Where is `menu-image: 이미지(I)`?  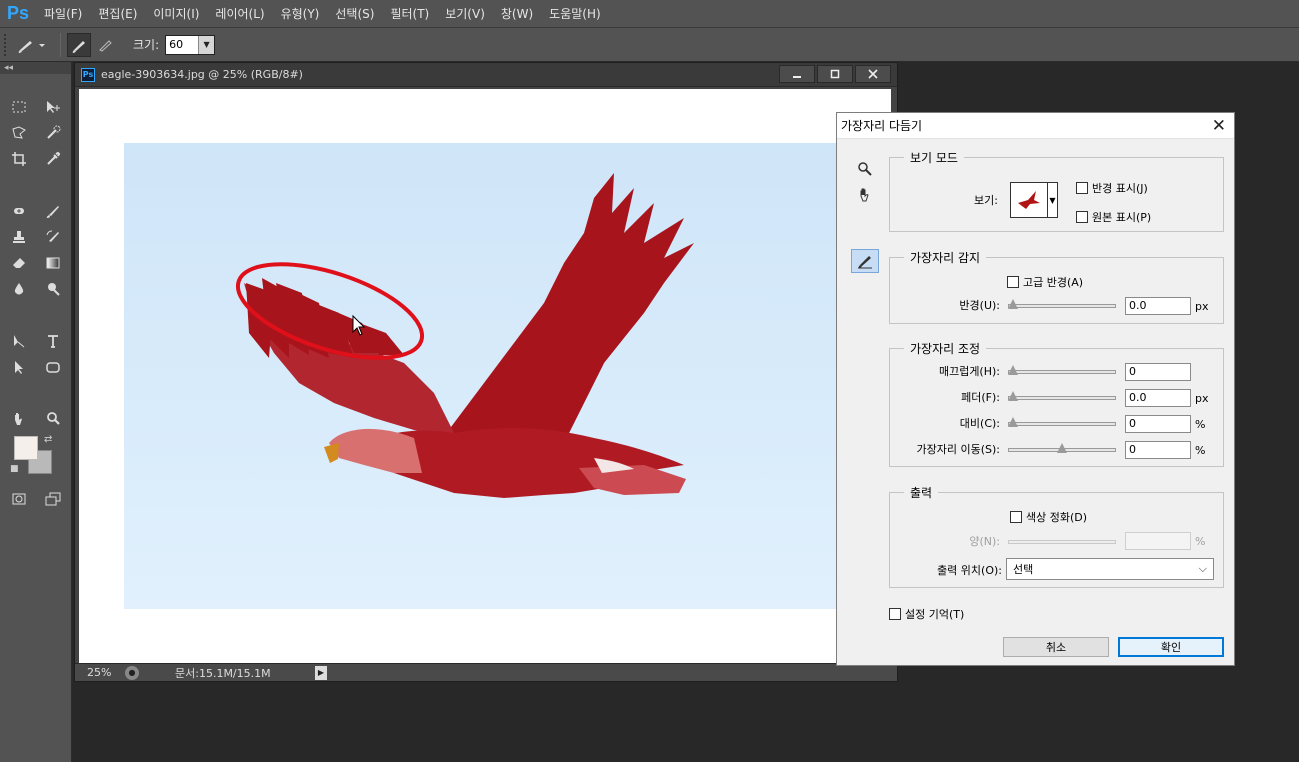 menu-image: 이미지(I) is located at coordinates (176, 13).